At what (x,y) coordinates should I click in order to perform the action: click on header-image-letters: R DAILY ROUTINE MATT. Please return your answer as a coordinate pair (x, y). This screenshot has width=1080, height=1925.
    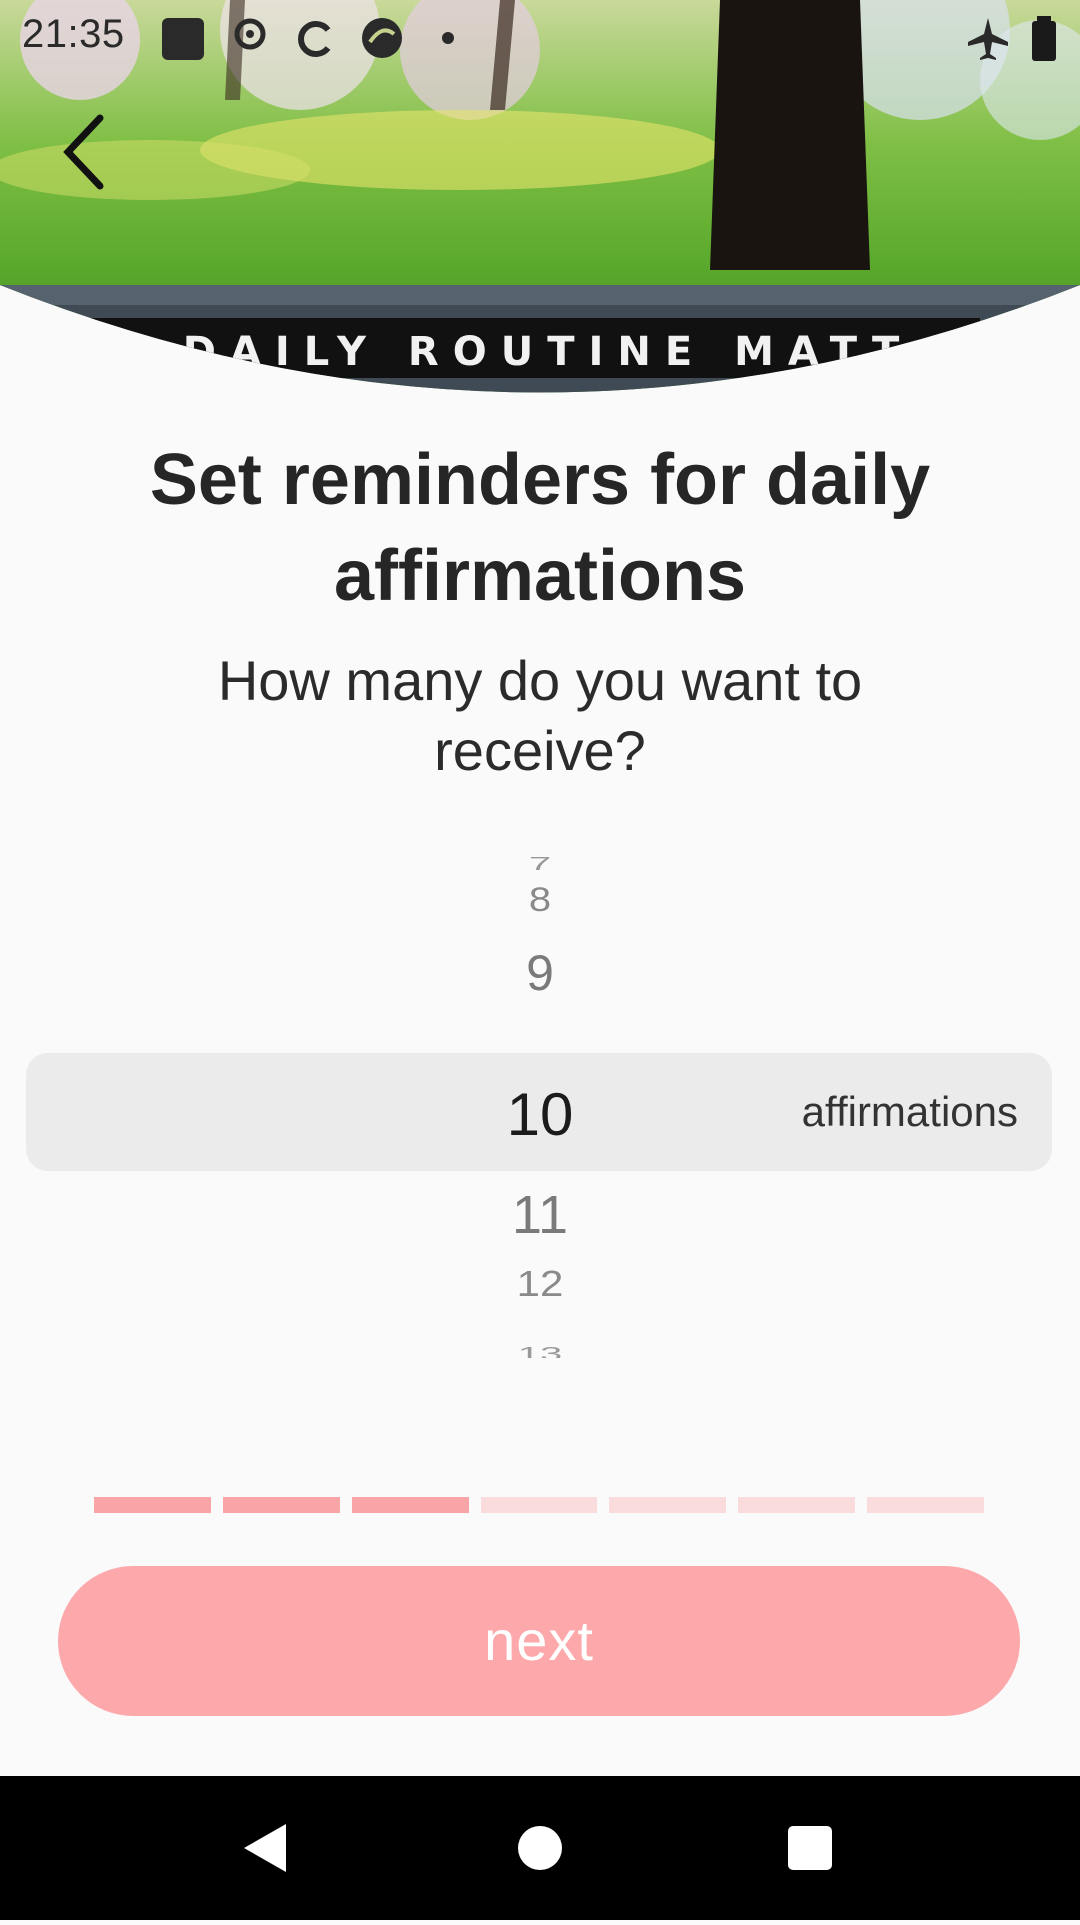
    Looking at the image, I should click on (511, 352).